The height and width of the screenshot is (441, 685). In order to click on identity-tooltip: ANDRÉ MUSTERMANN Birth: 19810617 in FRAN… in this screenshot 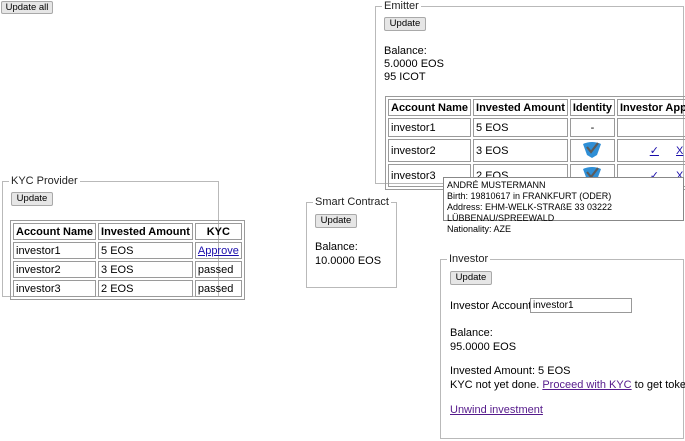, I will do `click(563, 205)`.